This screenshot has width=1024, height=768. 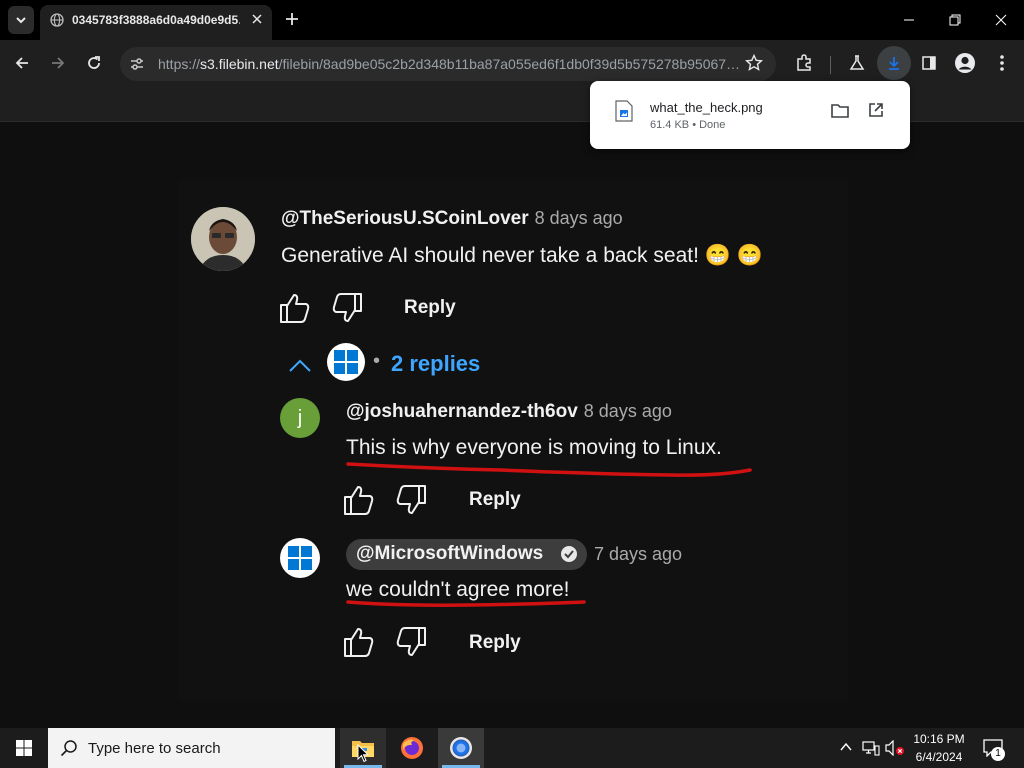 What do you see at coordinates (137, 64) in the screenshot?
I see `site-info-icon` at bounding box center [137, 64].